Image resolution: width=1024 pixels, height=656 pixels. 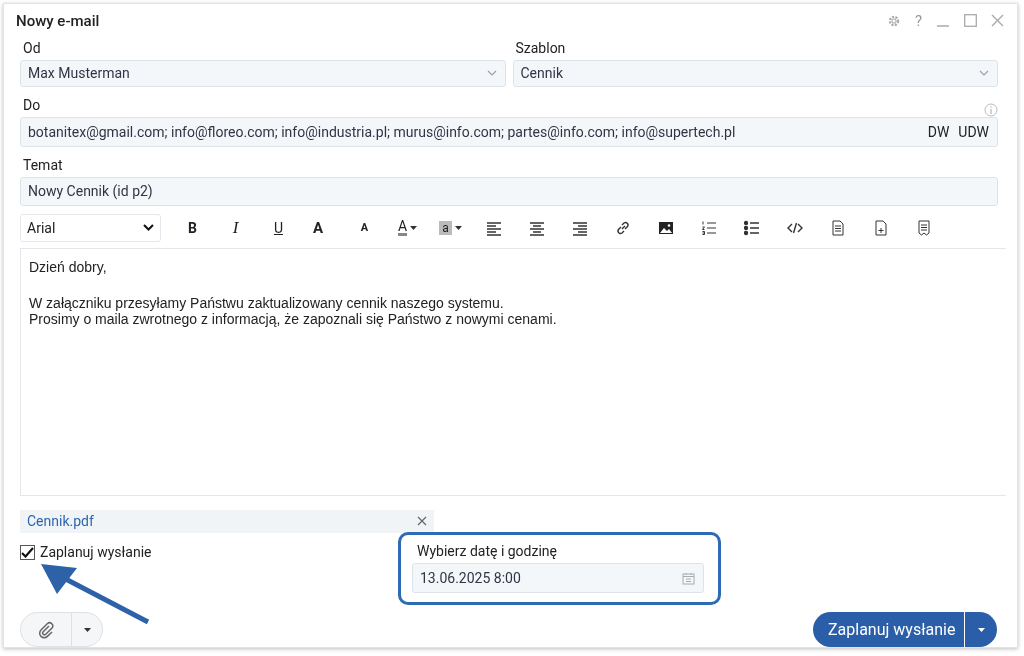 I want to click on bcc-link: UDW, so click(x=973, y=131).